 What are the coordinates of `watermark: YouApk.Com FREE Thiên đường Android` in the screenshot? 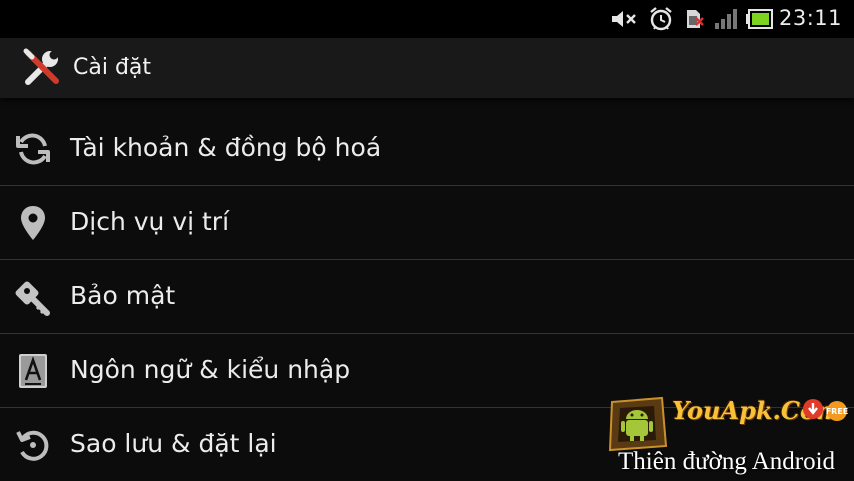 It's located at (730, 438).